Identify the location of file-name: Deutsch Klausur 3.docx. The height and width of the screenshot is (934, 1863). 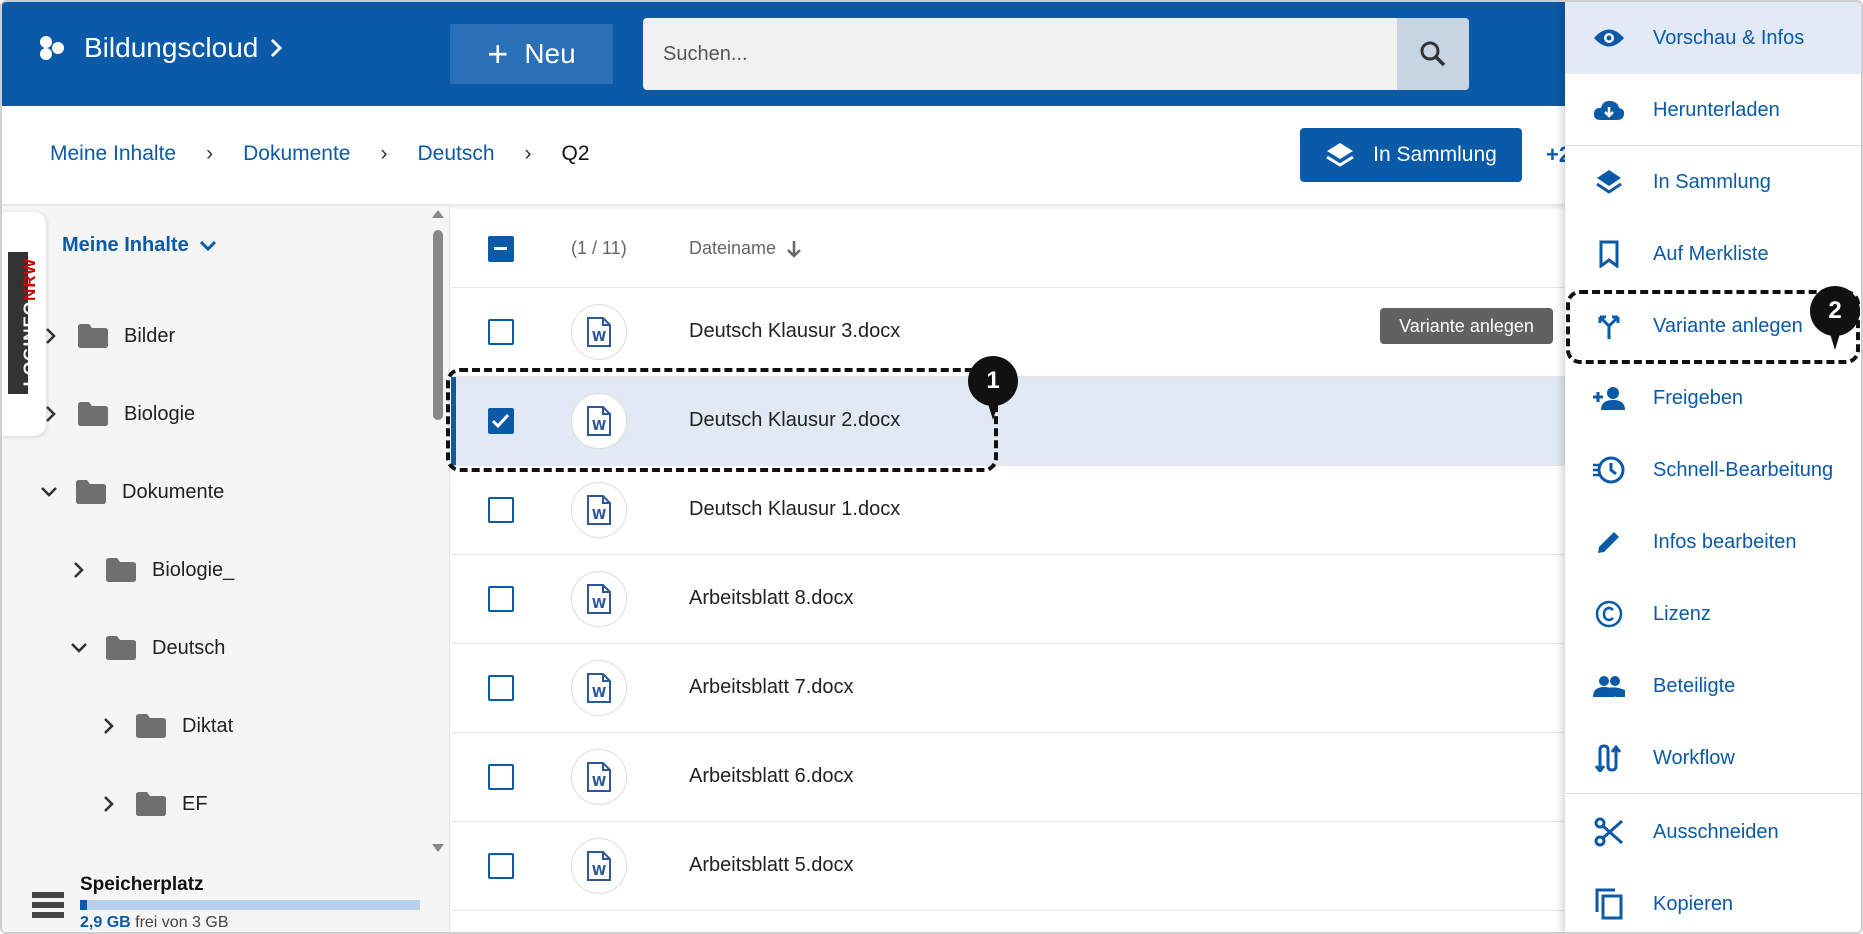
(794, 331).